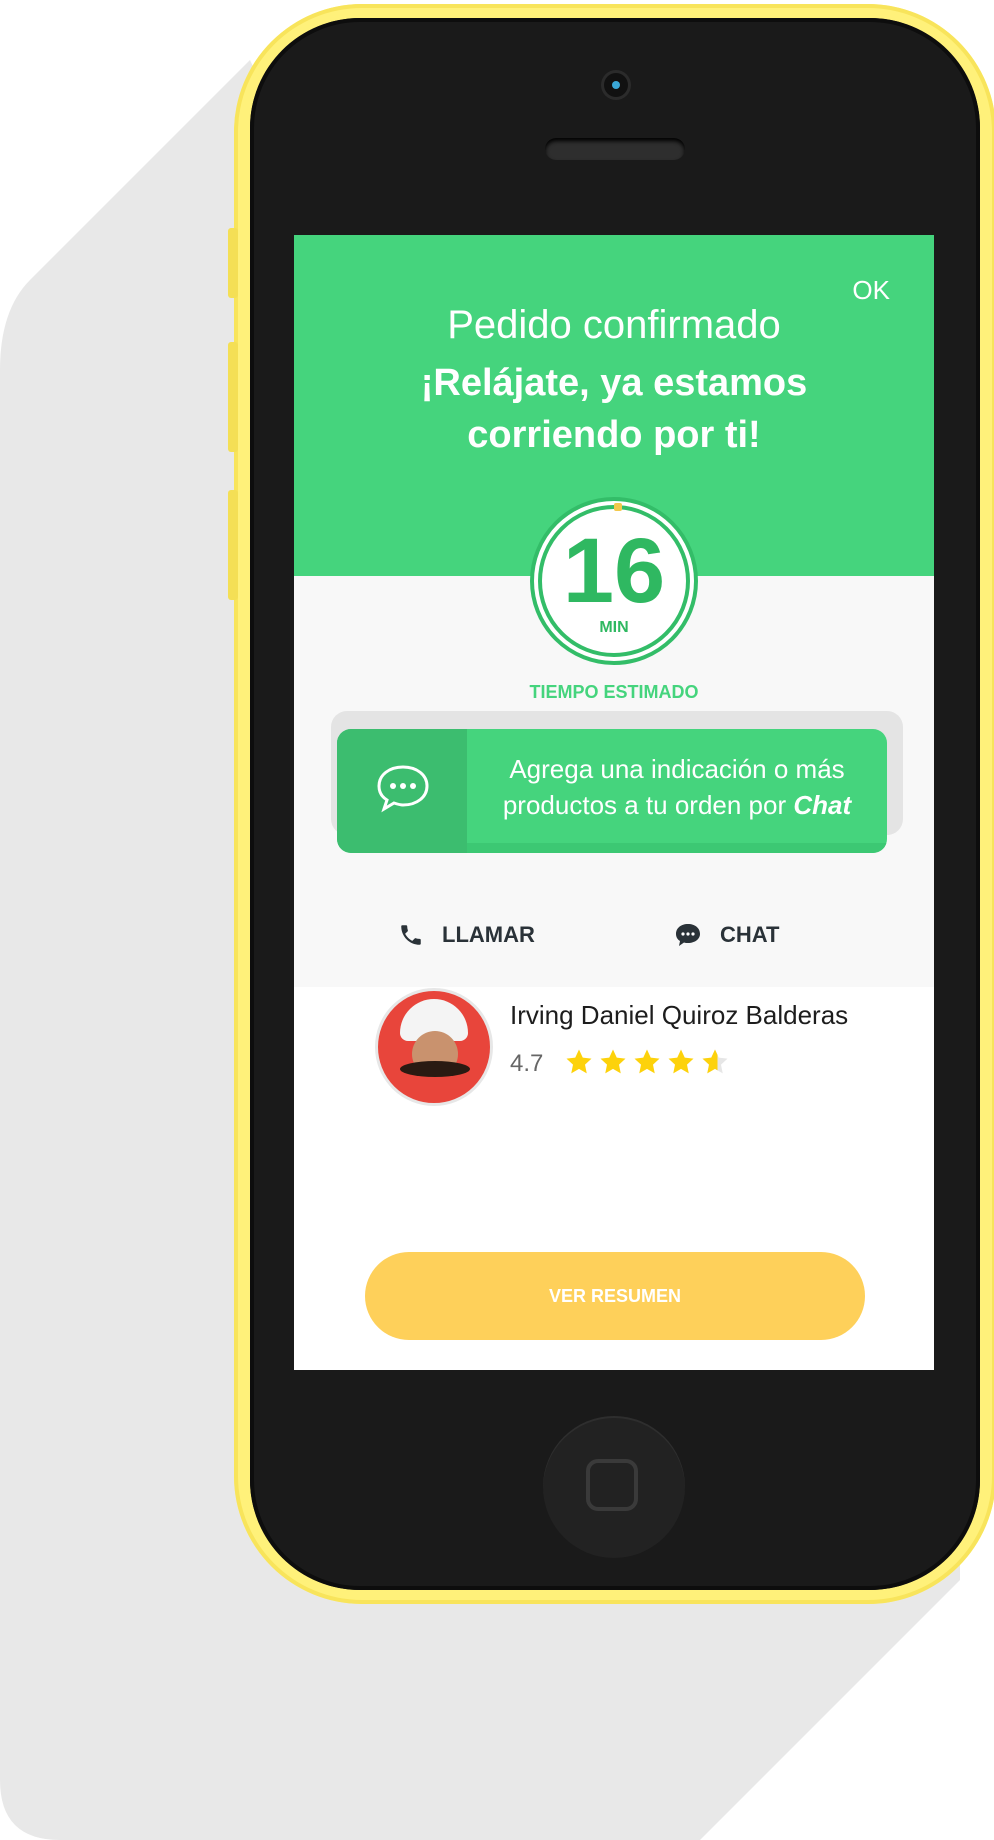 This screenshot has width=994, height=1840. I want to click on avatar-mustache, so click(435, 1069).